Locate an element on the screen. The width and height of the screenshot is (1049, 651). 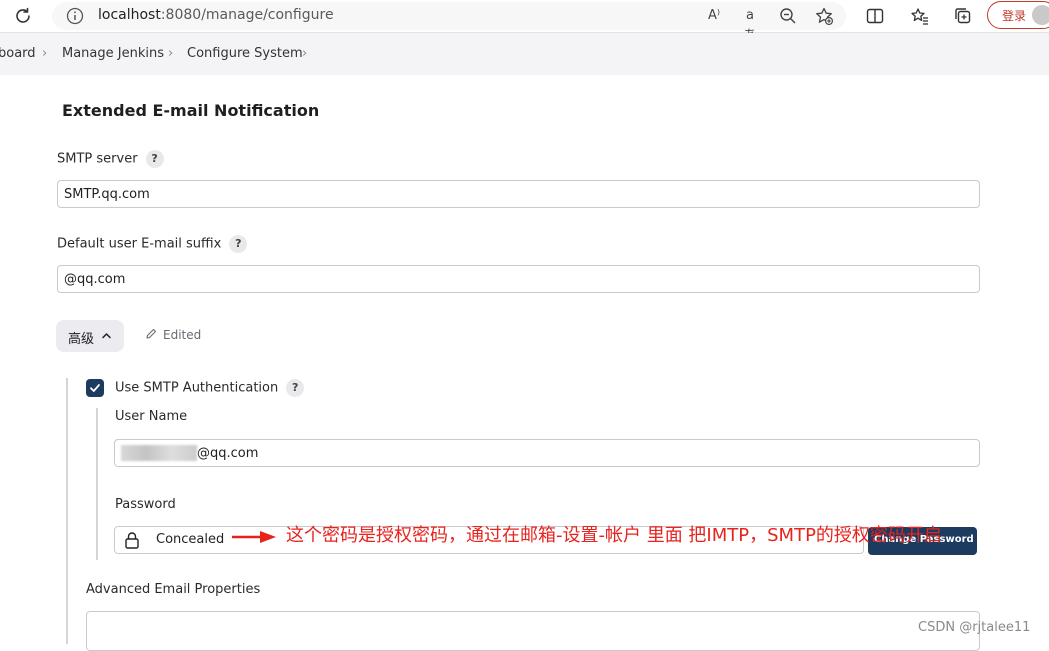
split-screen-icon is located at coordinates (875, 16).